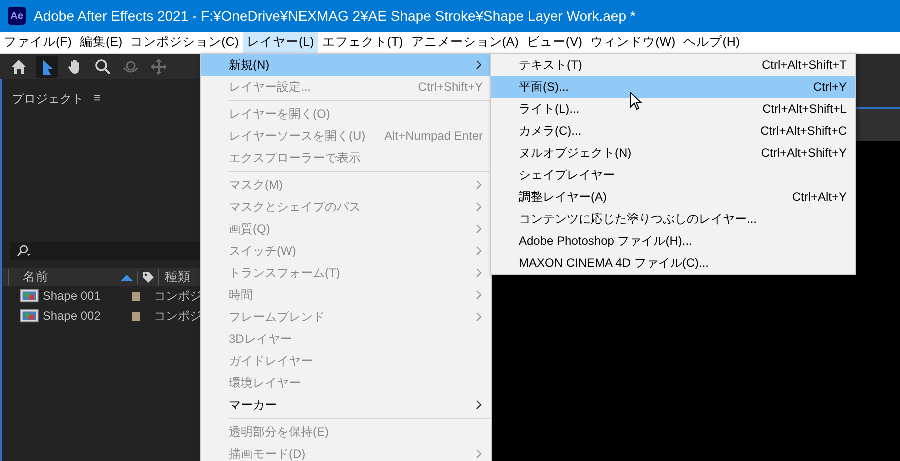  Describe the element at coordinates (19, 67) in the screenshot. I see `home-icon` at that location.